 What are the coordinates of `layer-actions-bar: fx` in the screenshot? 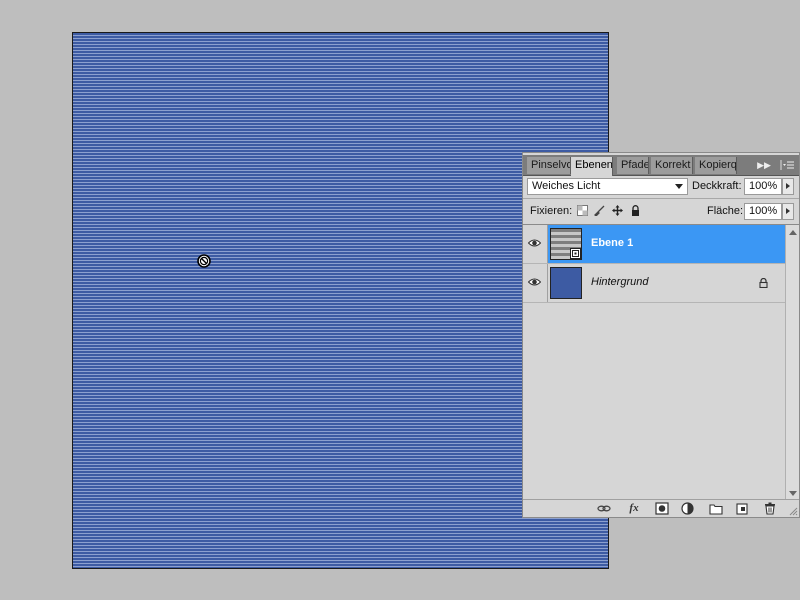 It's located at (661, 508).